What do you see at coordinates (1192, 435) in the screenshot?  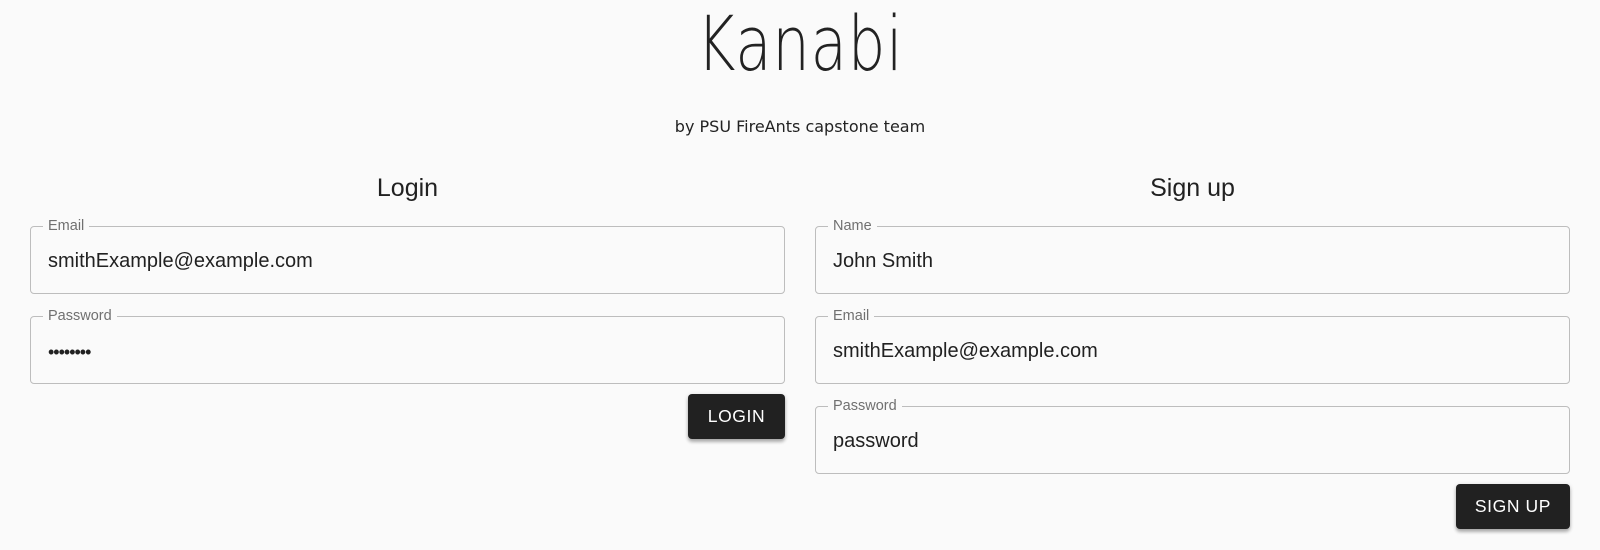 I see `signup-password-field: Password password` at bounding box center [1192, 435].